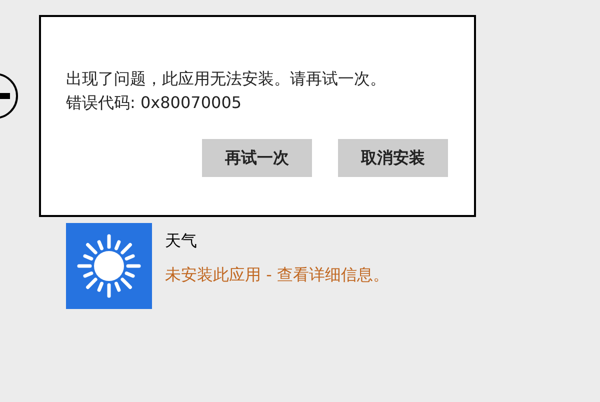 The image size is (600, 402). I want to click on error-message: 错误代码: 0x80070005, so click(154, 103).